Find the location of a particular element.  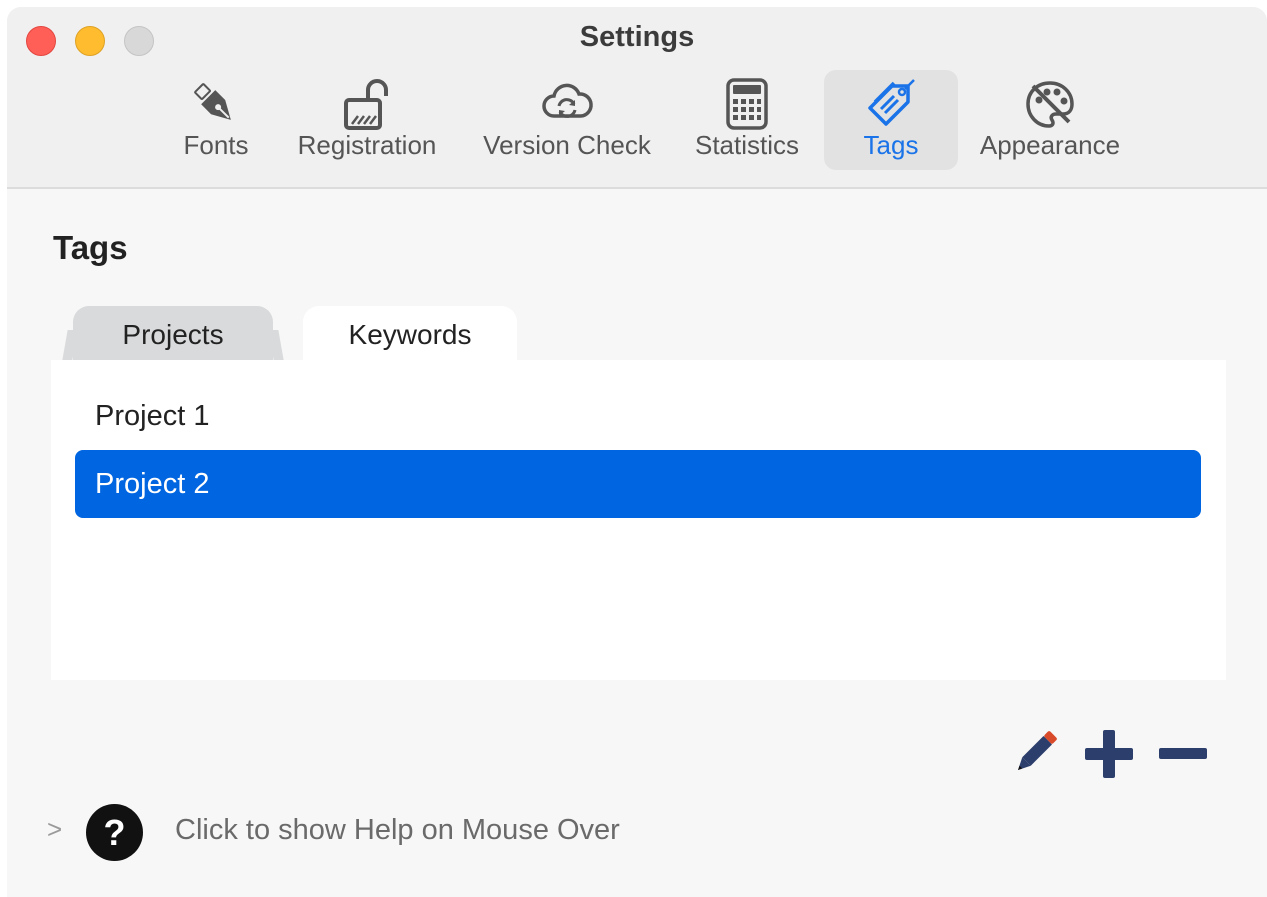

toolbar-item-fonts: Fonts is located at coordinates (216, 120).